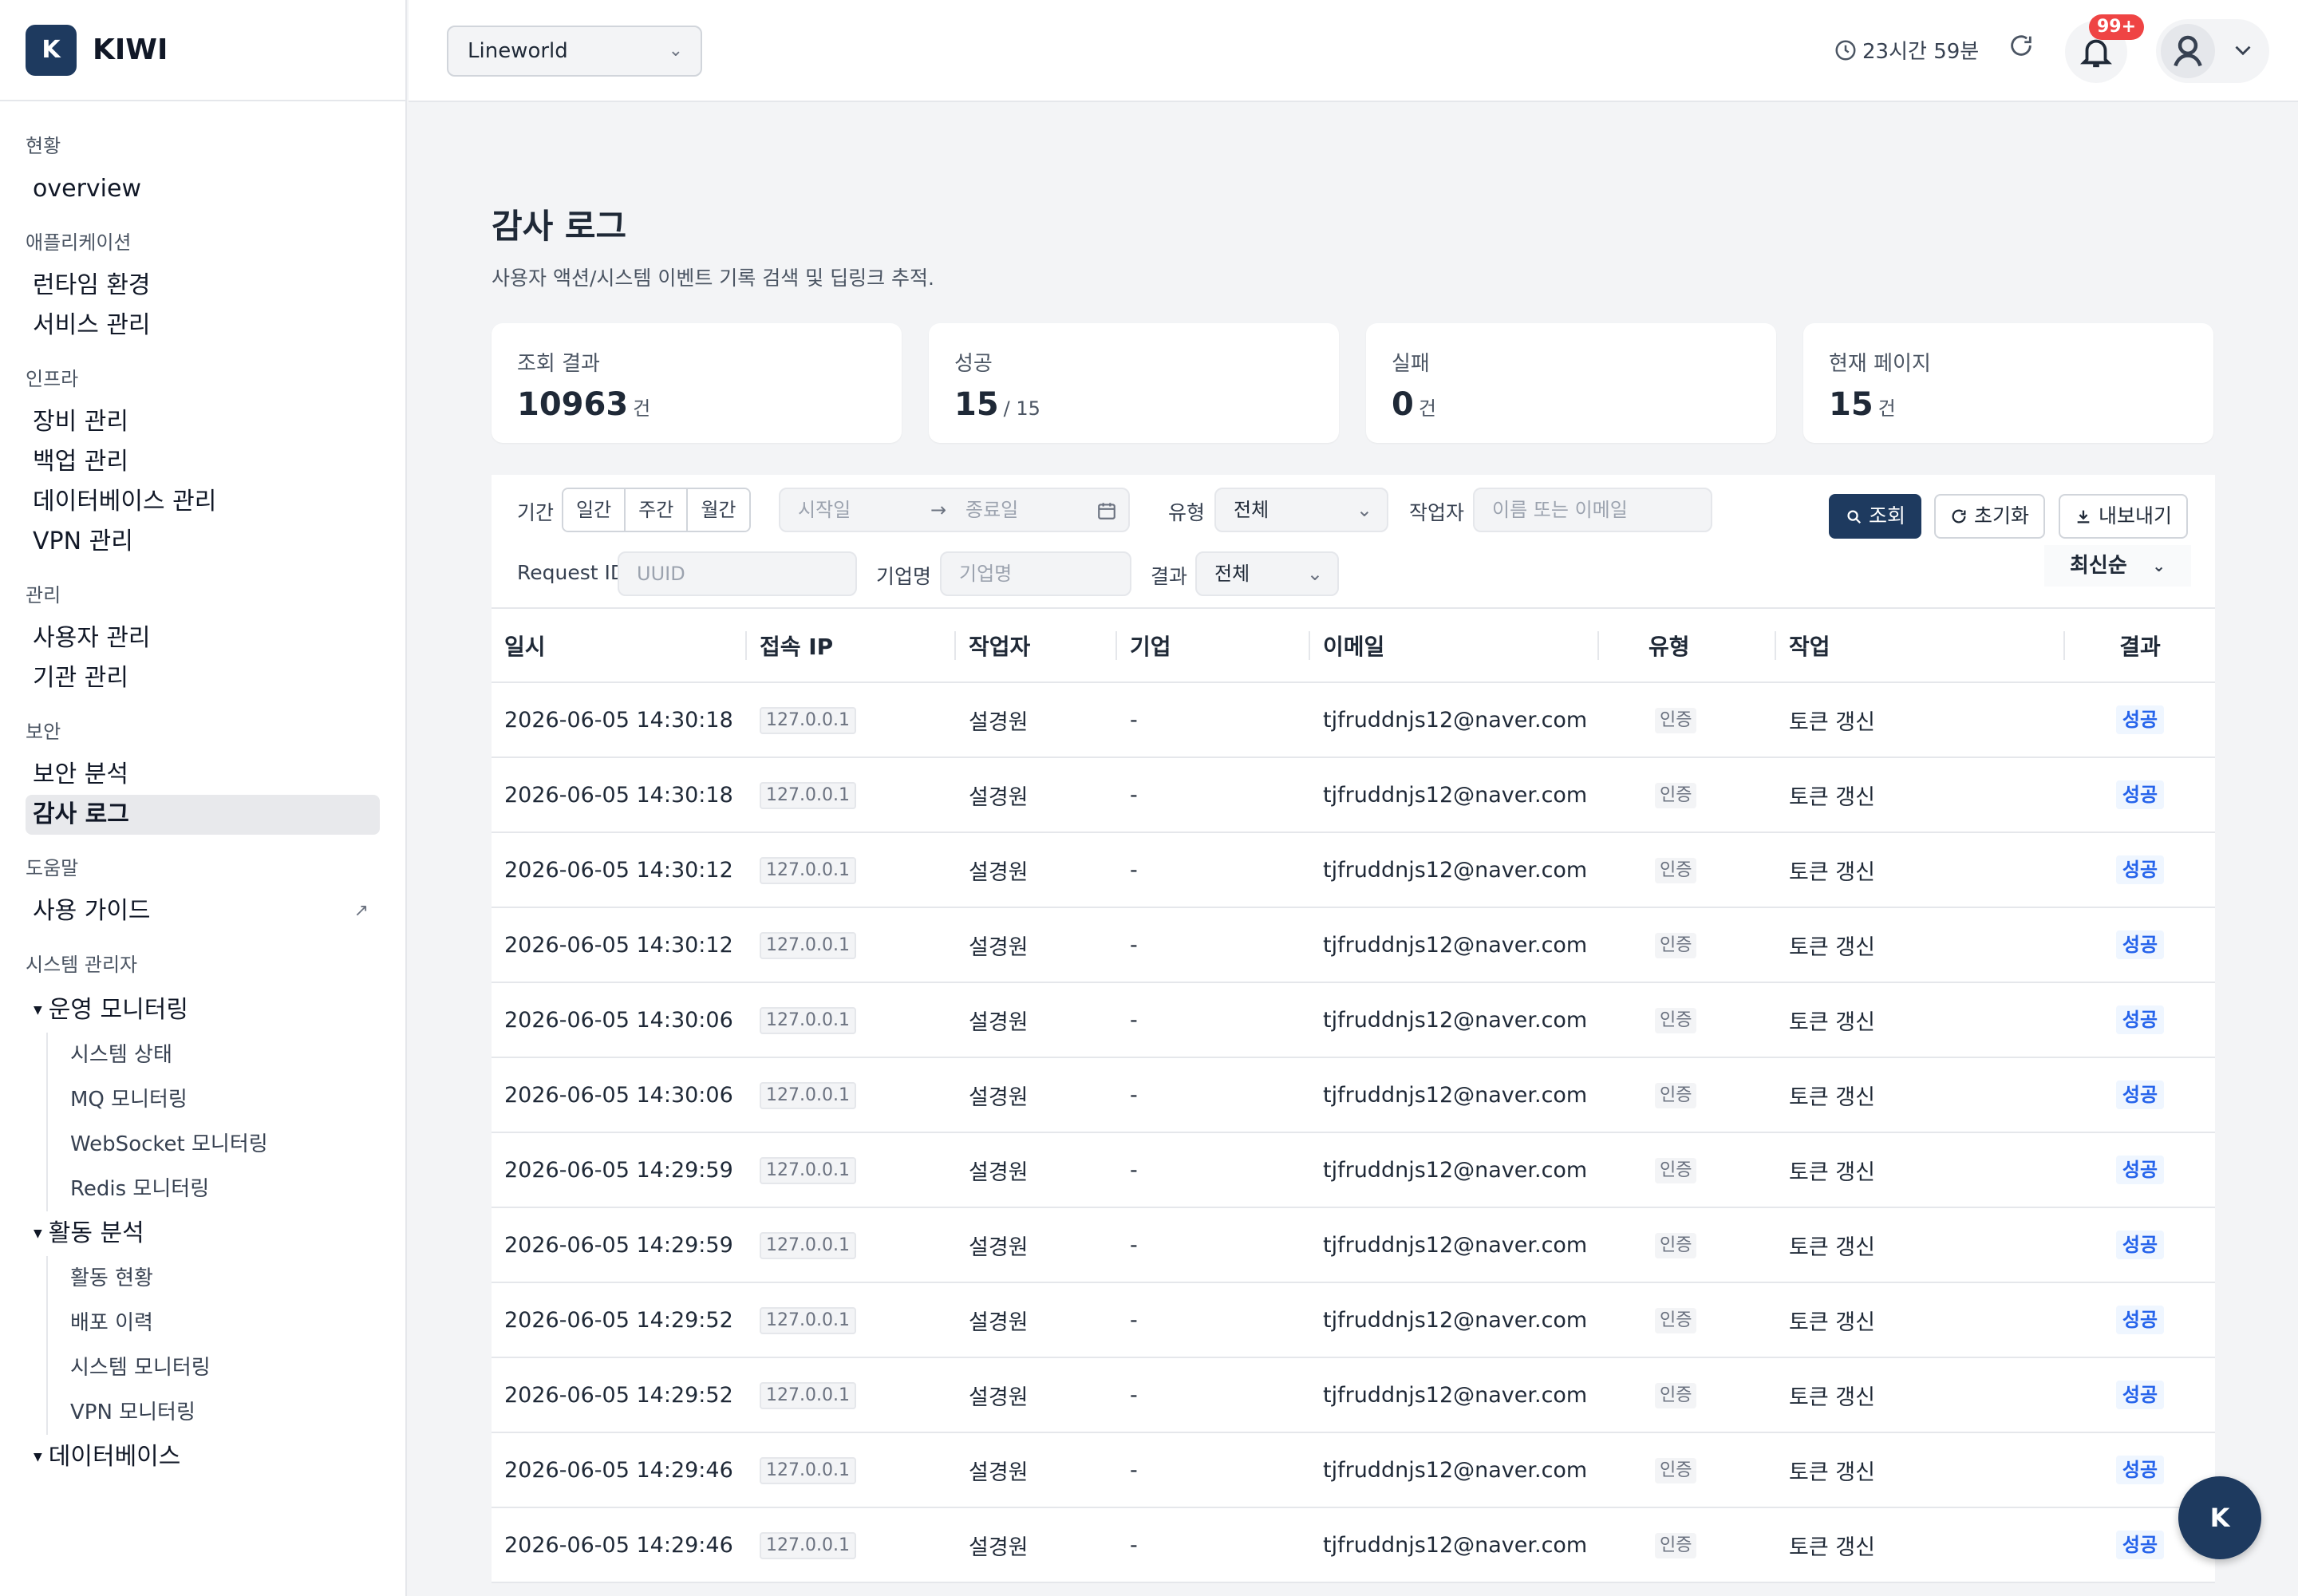 This screenshot has width=2298, height=1596. I want to click on sidebar-item: 백업 관리, so click(203, 462).